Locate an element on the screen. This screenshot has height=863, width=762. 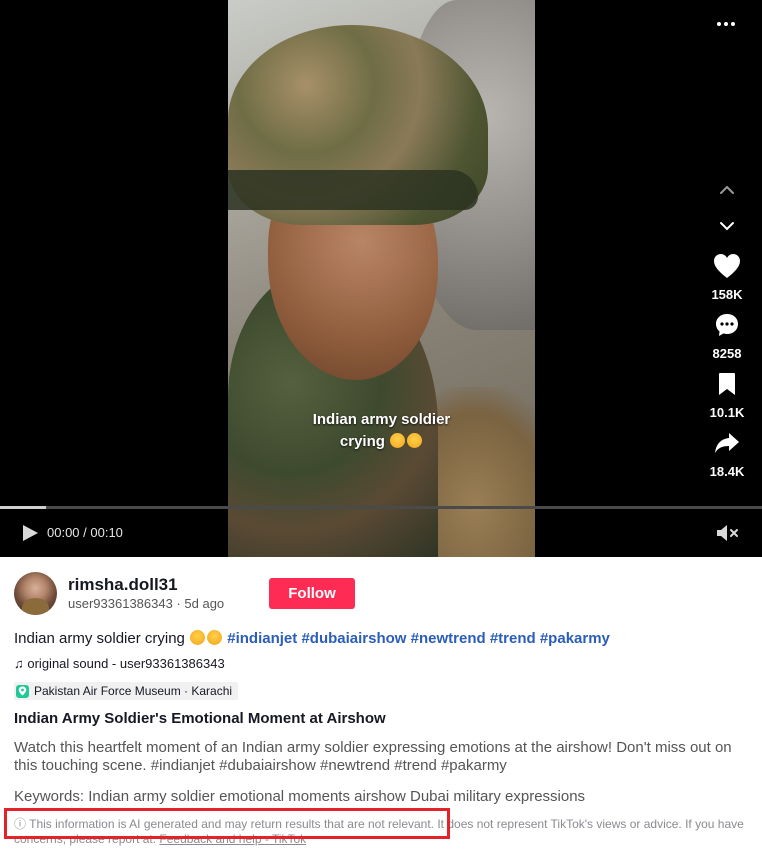
chevron-up-icon is located at coordinates (727, 189).